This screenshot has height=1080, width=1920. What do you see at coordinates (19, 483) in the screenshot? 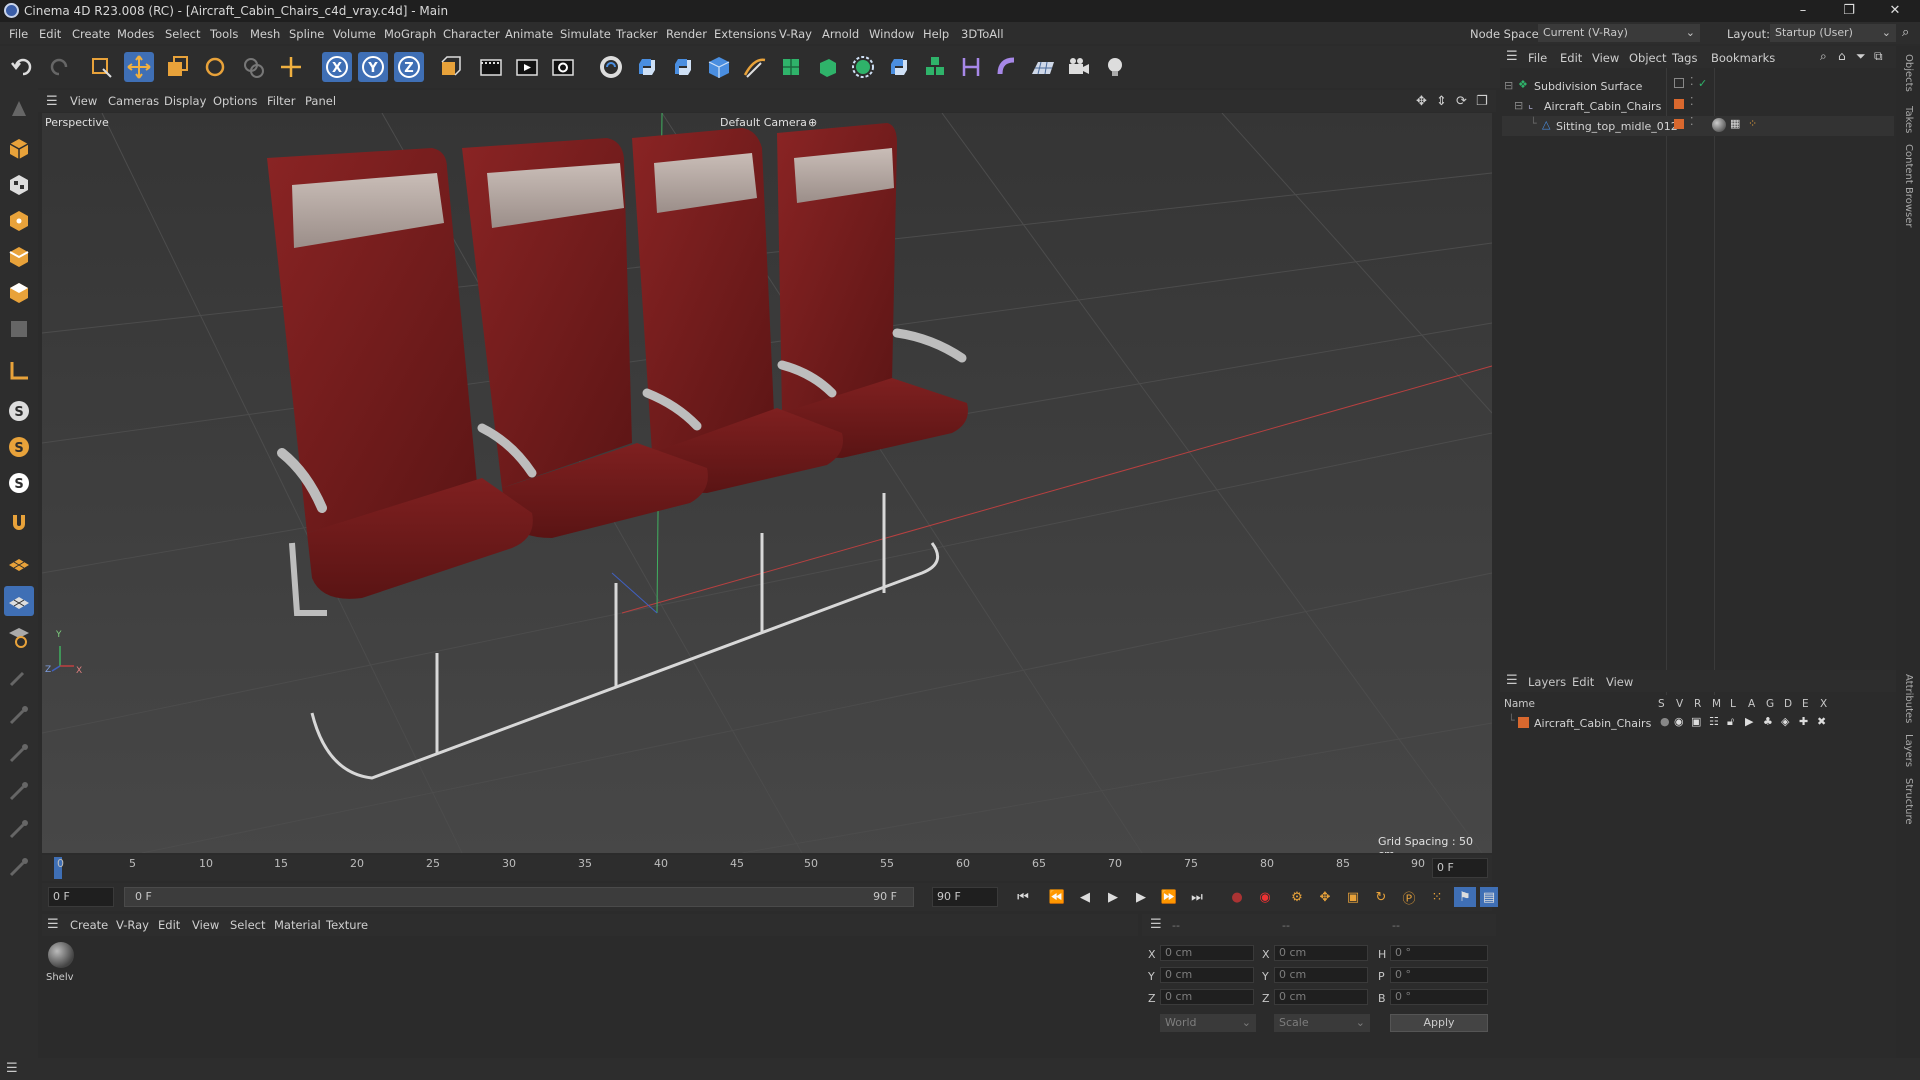
I see `snap-2d-icon: S` at bounding box center [19, 483].